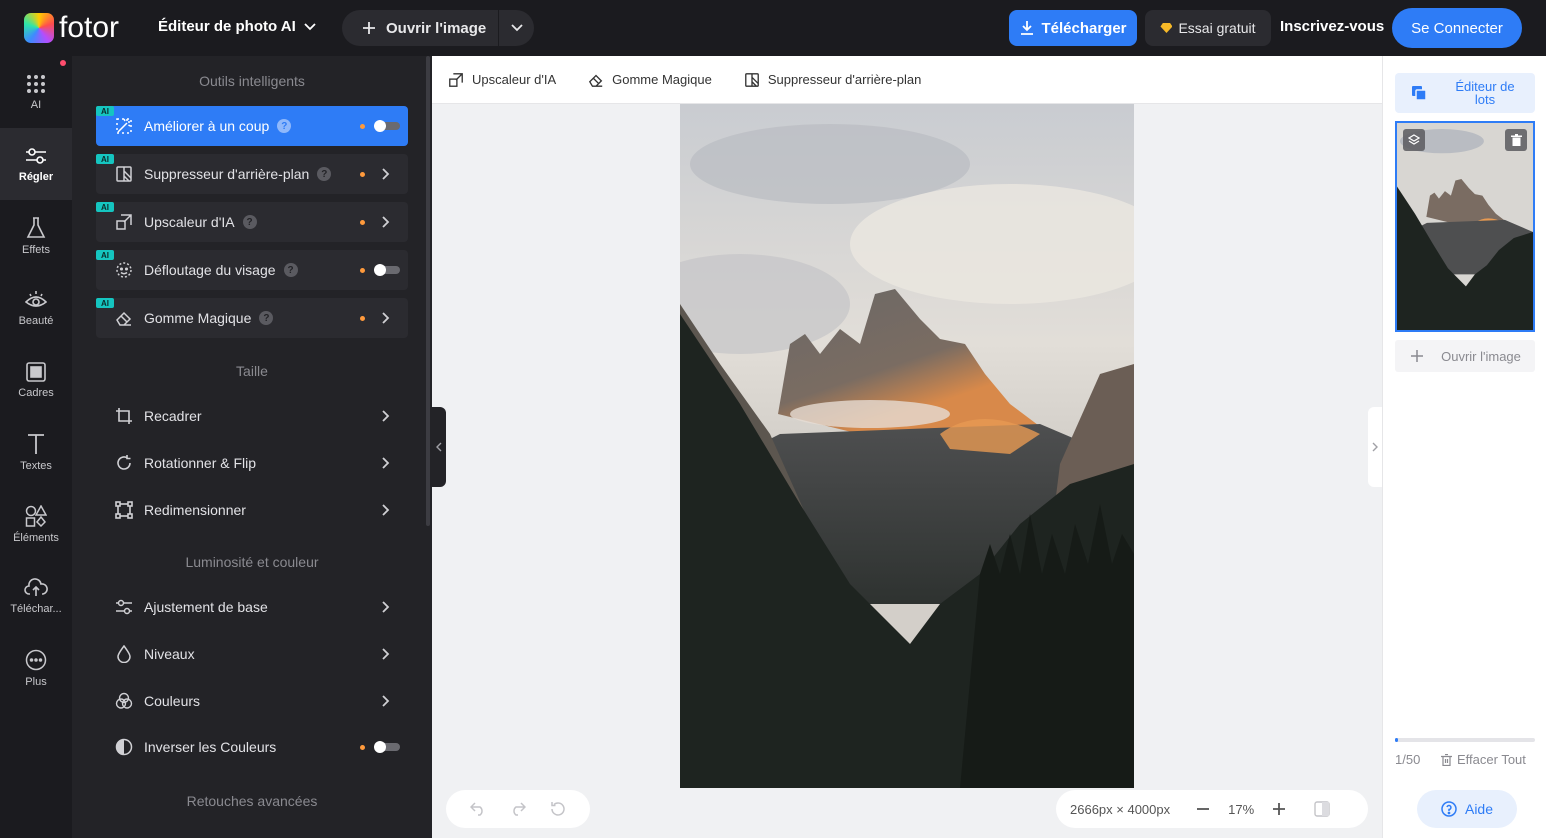 This screenshot has width=1546, height=838. I want to click on face-unblur-toggle, so click(387, 270).